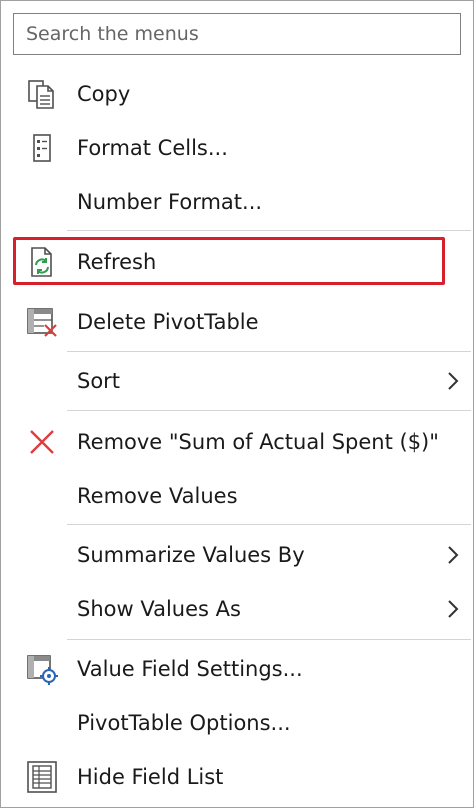 This screenshot has width=474, height=808. Describe the element at coordinates (42, 442) in the screenshot. I see `remove-x-icon` at that location.